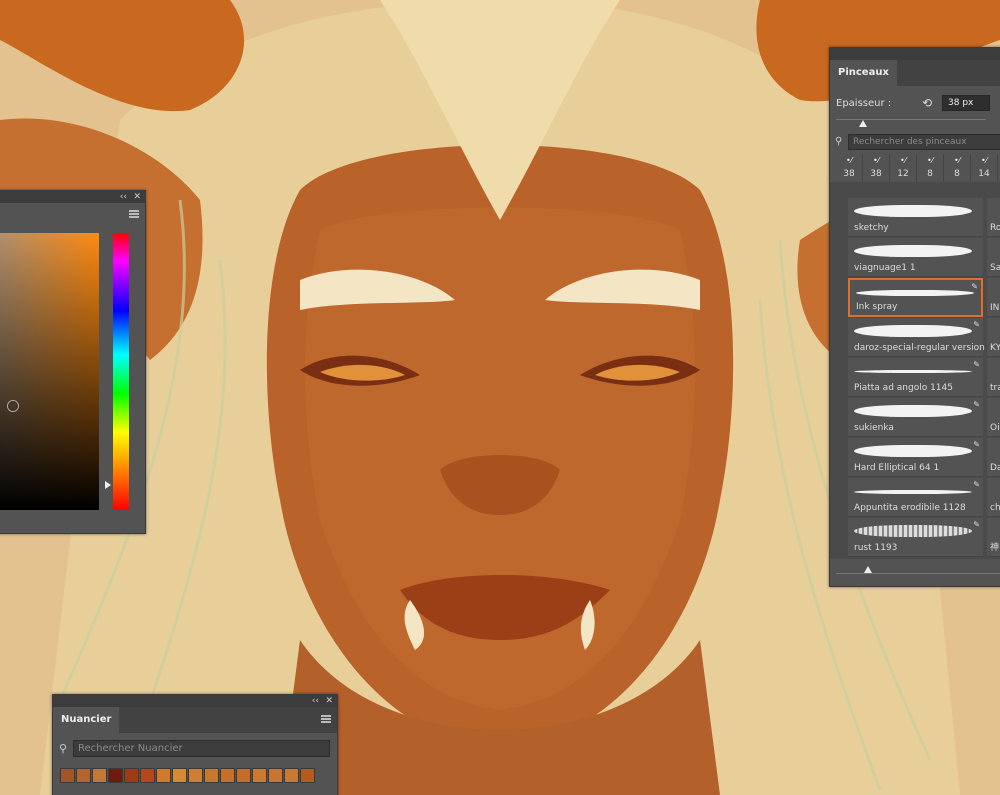  I want to click on saturation-brightness-field, so click(49, 371).